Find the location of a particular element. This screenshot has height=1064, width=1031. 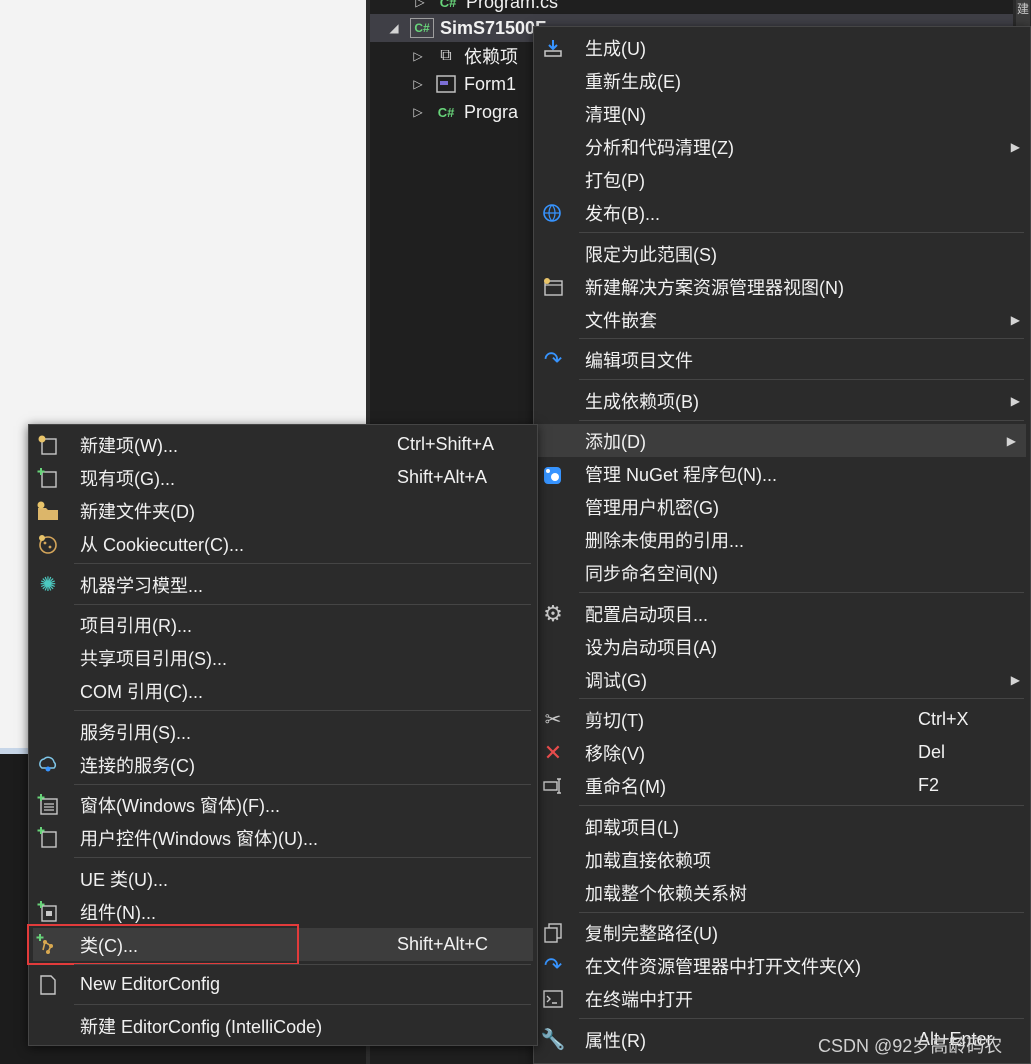

component-add-icon is located at coordinates (48, 912).